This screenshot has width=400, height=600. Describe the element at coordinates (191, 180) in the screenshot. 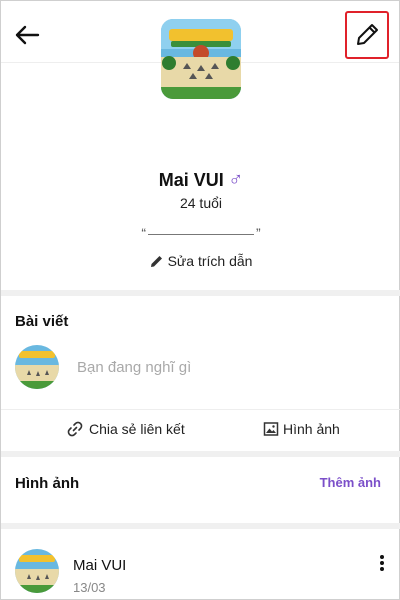

I see `profile-name: Mai VUI` at that location.